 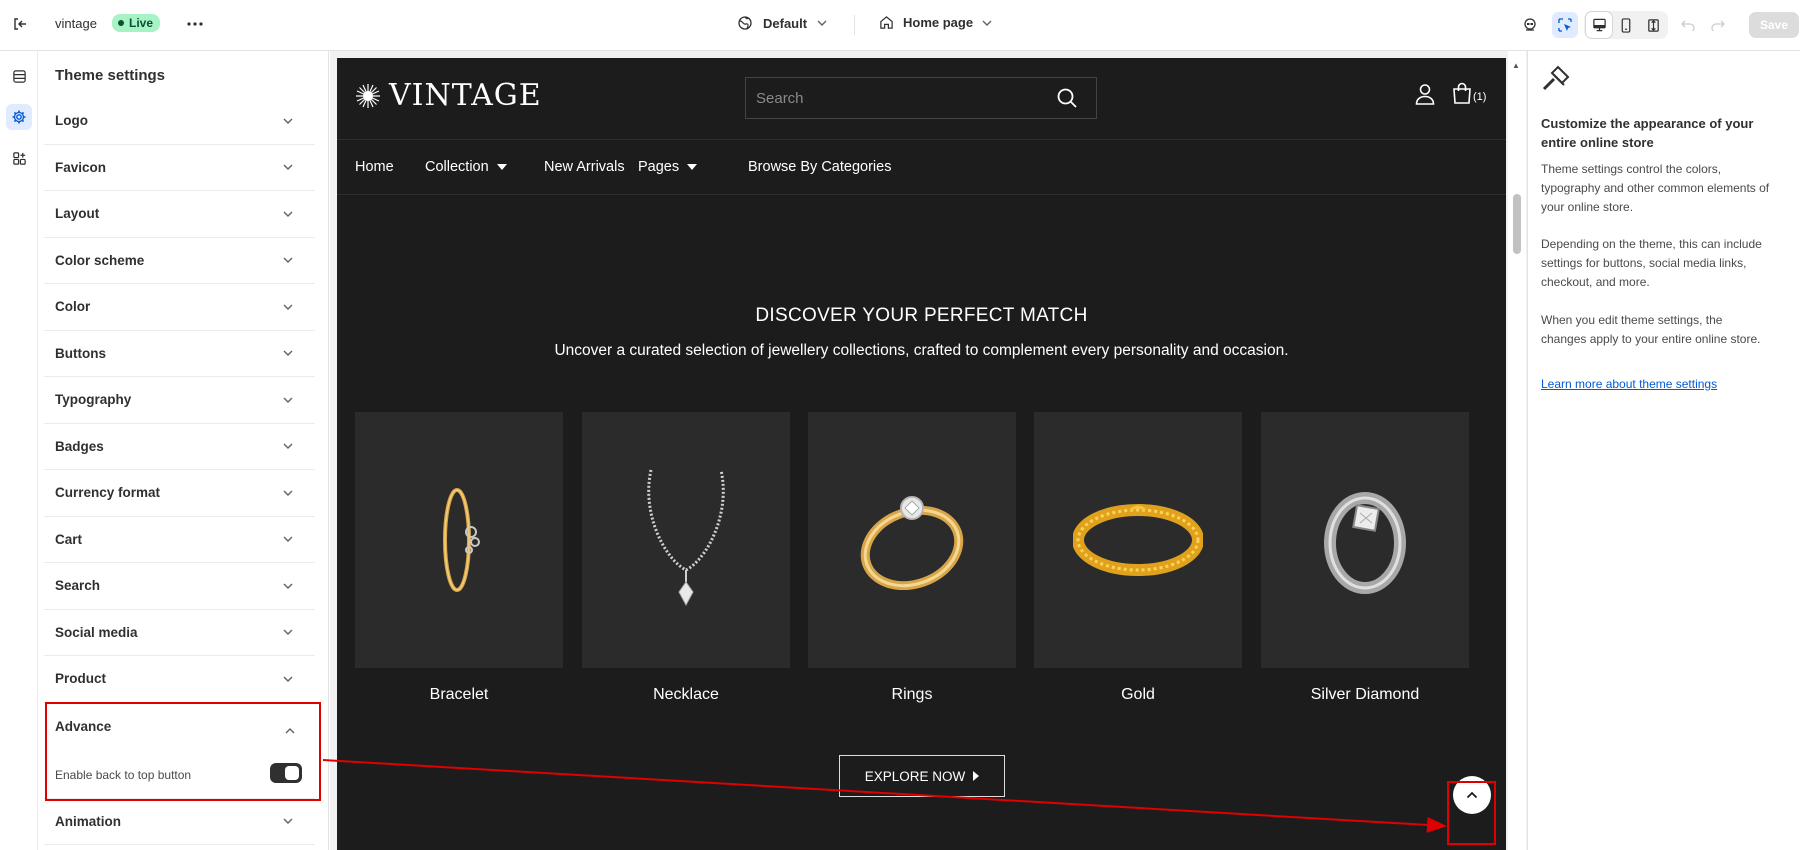 I want to click on page-selector: Home page, so click(x=935, y=22).